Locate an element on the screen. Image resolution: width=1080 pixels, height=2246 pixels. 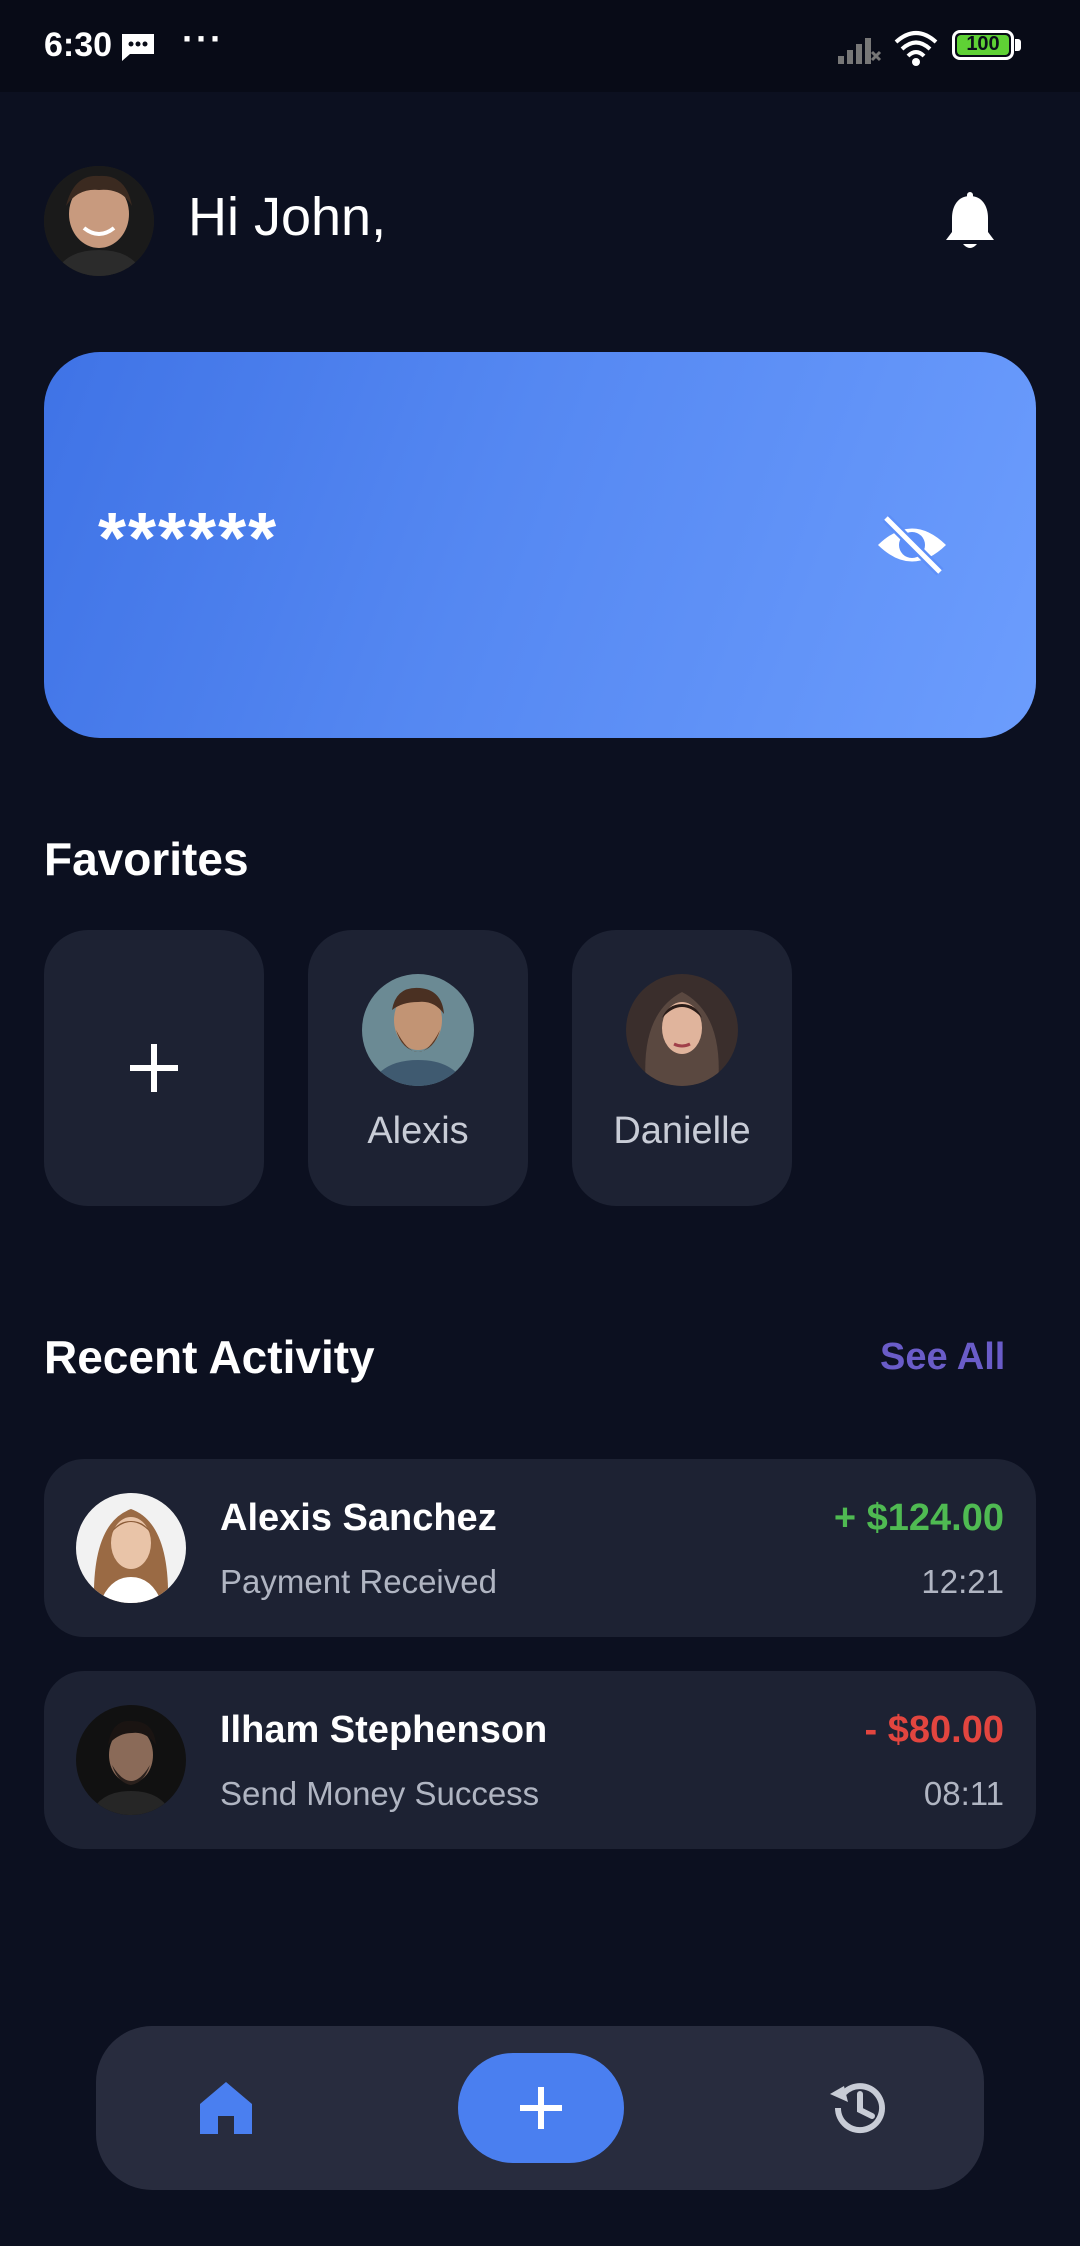
add-button is located at coordinates (541, 2108).